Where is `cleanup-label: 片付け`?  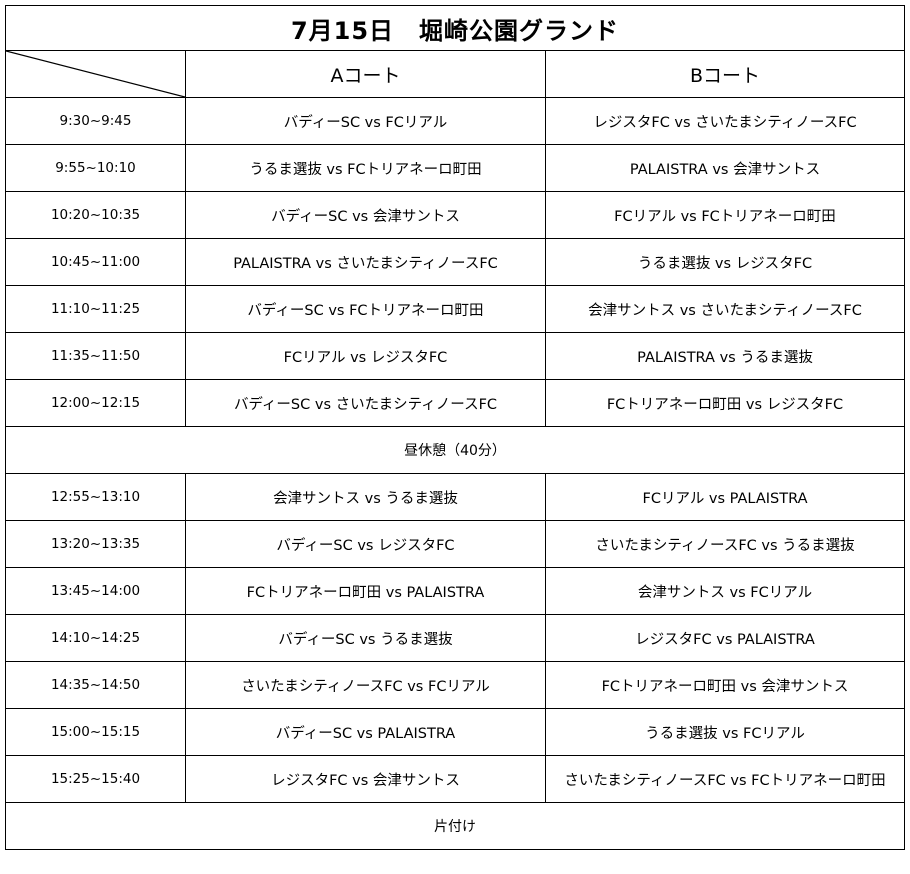
cleanup-label: 片付け is located at coordinates (455, 826).